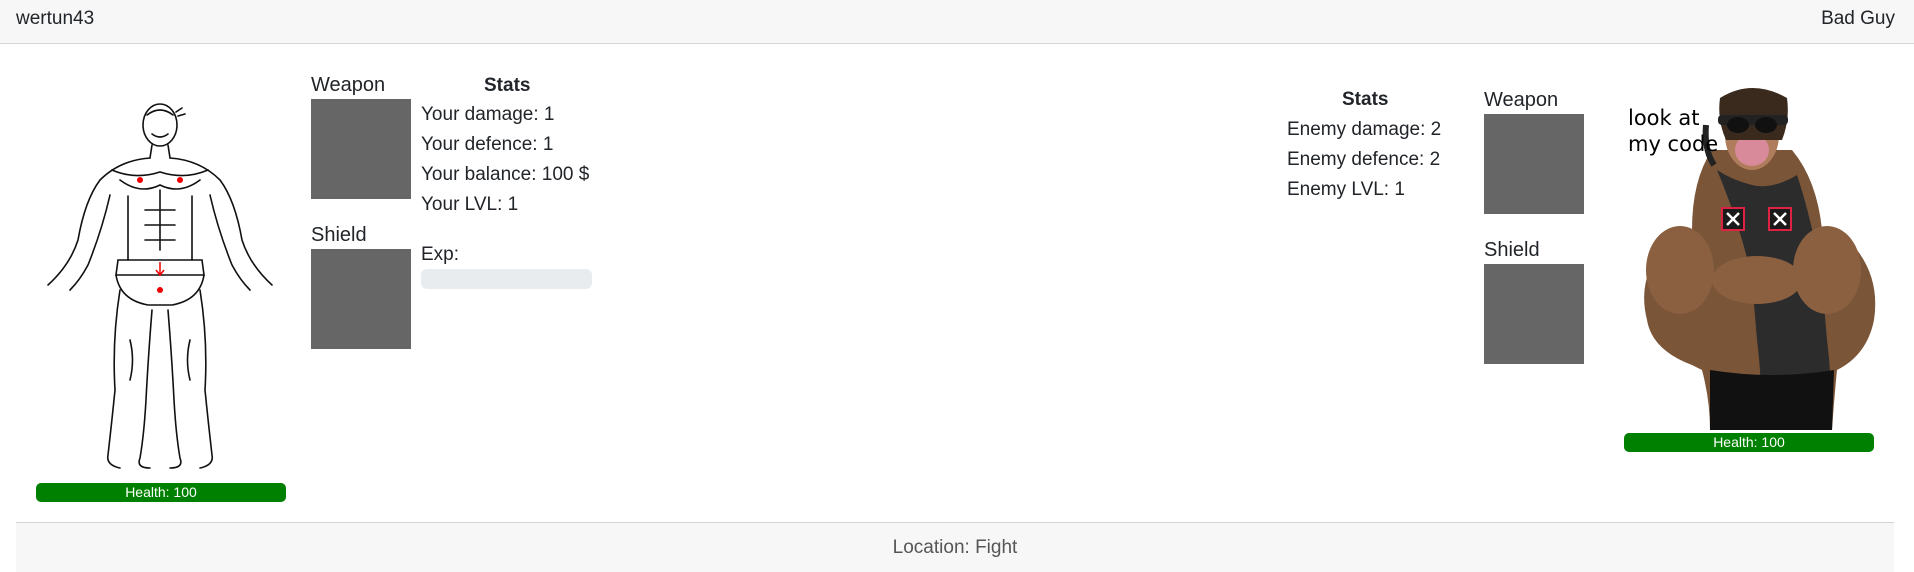  What do you see at coordinates (339, 235) in the screenshot?
I see `player-shield-label: Shield` at bounding box center [339, 235].